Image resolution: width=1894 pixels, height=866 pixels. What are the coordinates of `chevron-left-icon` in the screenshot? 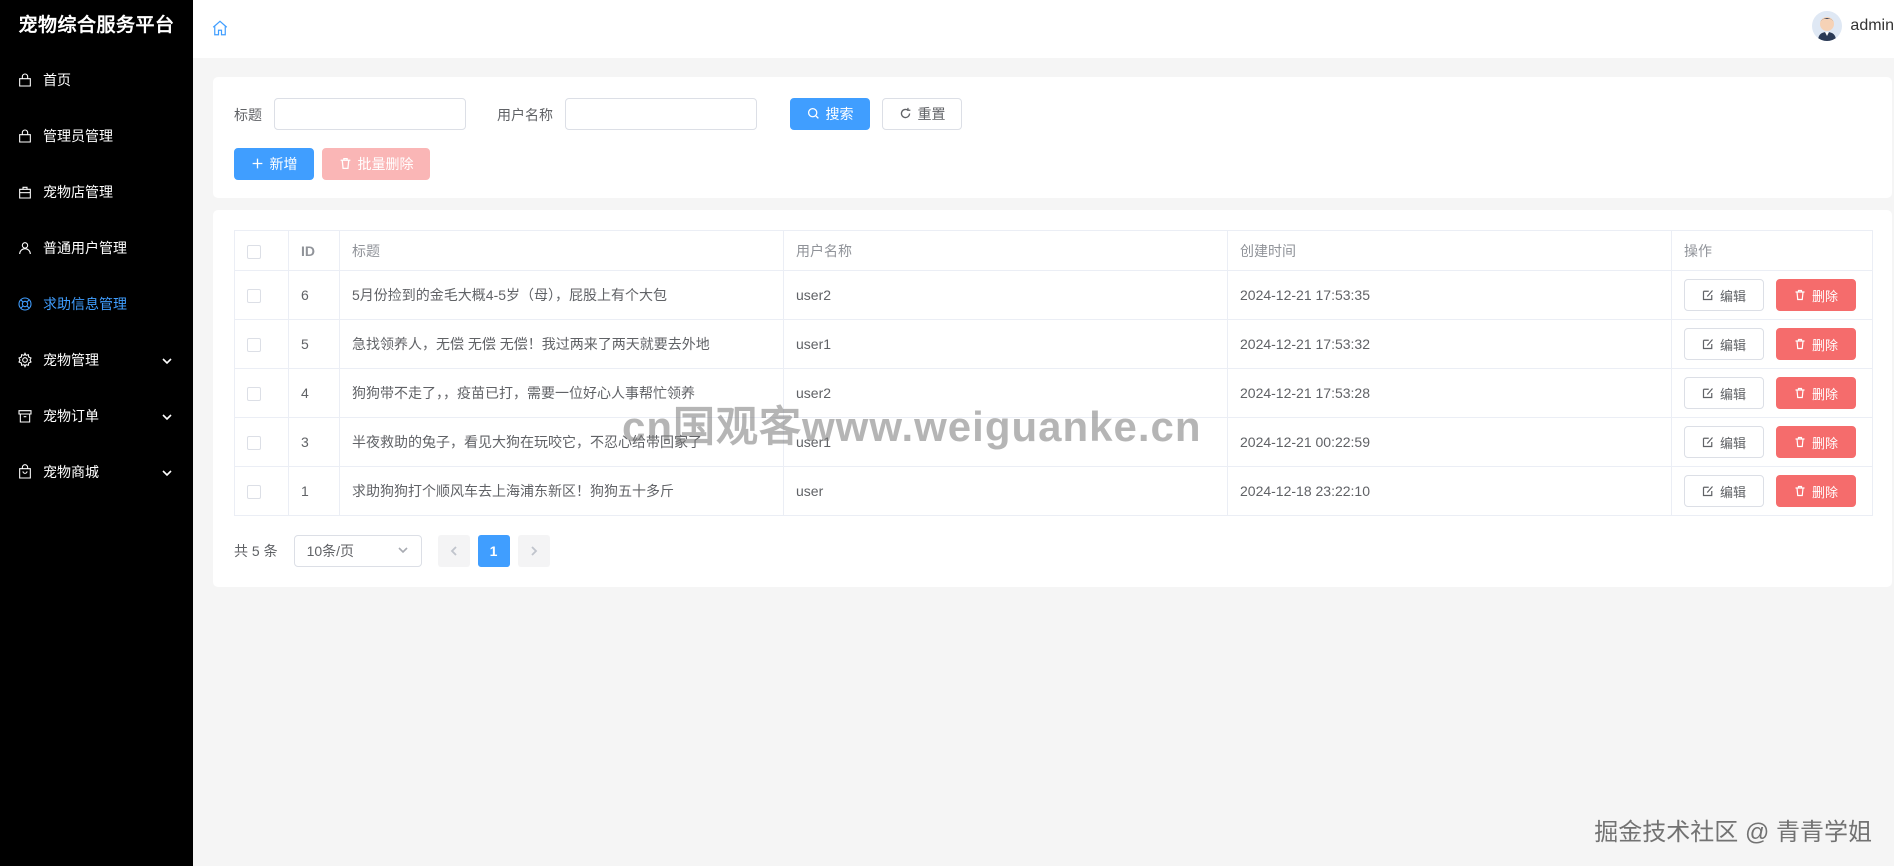 It's located at (453, 551).